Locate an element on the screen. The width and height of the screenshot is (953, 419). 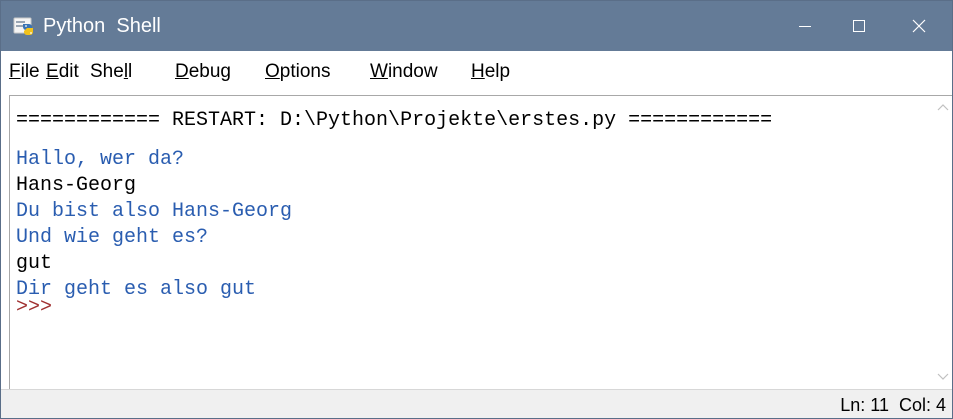
menu-window: Window is located at coordinates (404, 72).